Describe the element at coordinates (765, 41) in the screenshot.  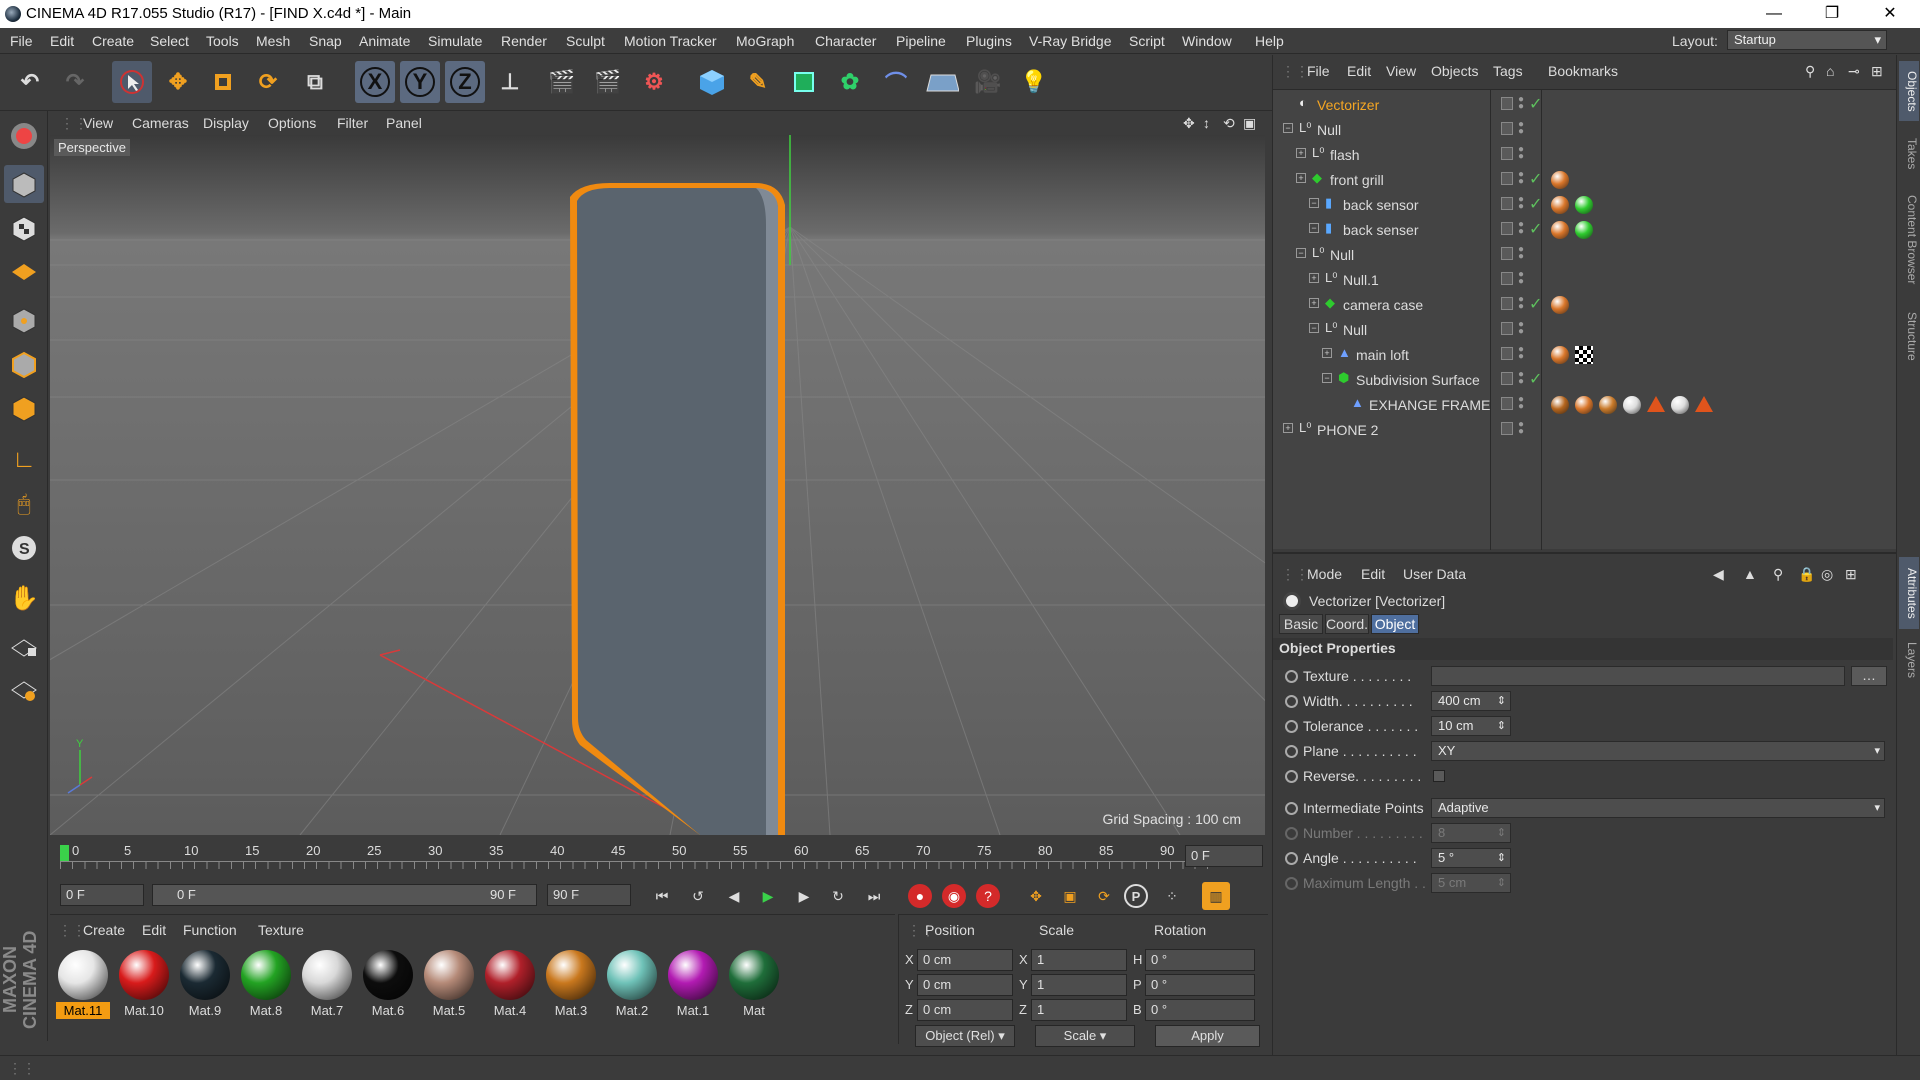
I see `menu-mograph: MoGraph` at that location.